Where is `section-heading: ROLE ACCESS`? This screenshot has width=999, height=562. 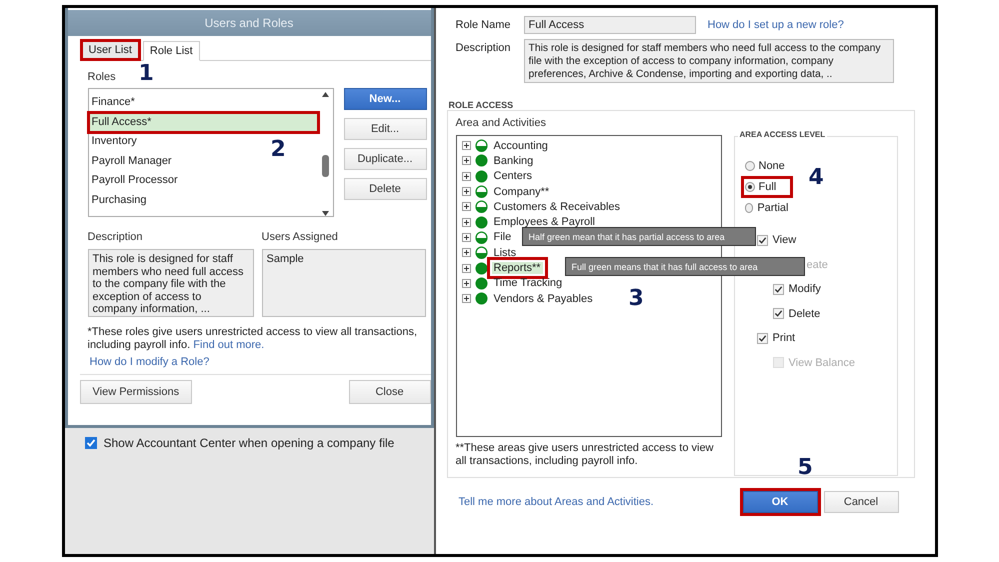 section-heading: ROLE ACCESS is located at coordinates (481, 105).